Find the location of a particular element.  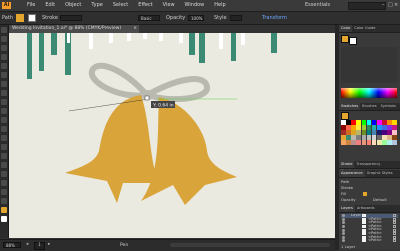

stroke-weight-field is located at coordinates (71, 18).